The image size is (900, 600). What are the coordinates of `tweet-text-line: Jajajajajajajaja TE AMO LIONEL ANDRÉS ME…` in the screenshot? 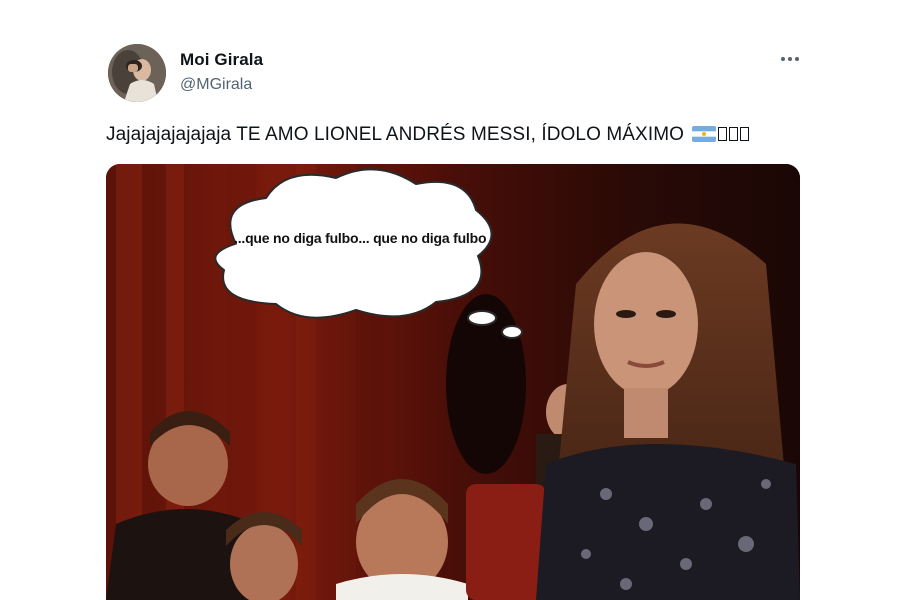 It's located at (428, 135).